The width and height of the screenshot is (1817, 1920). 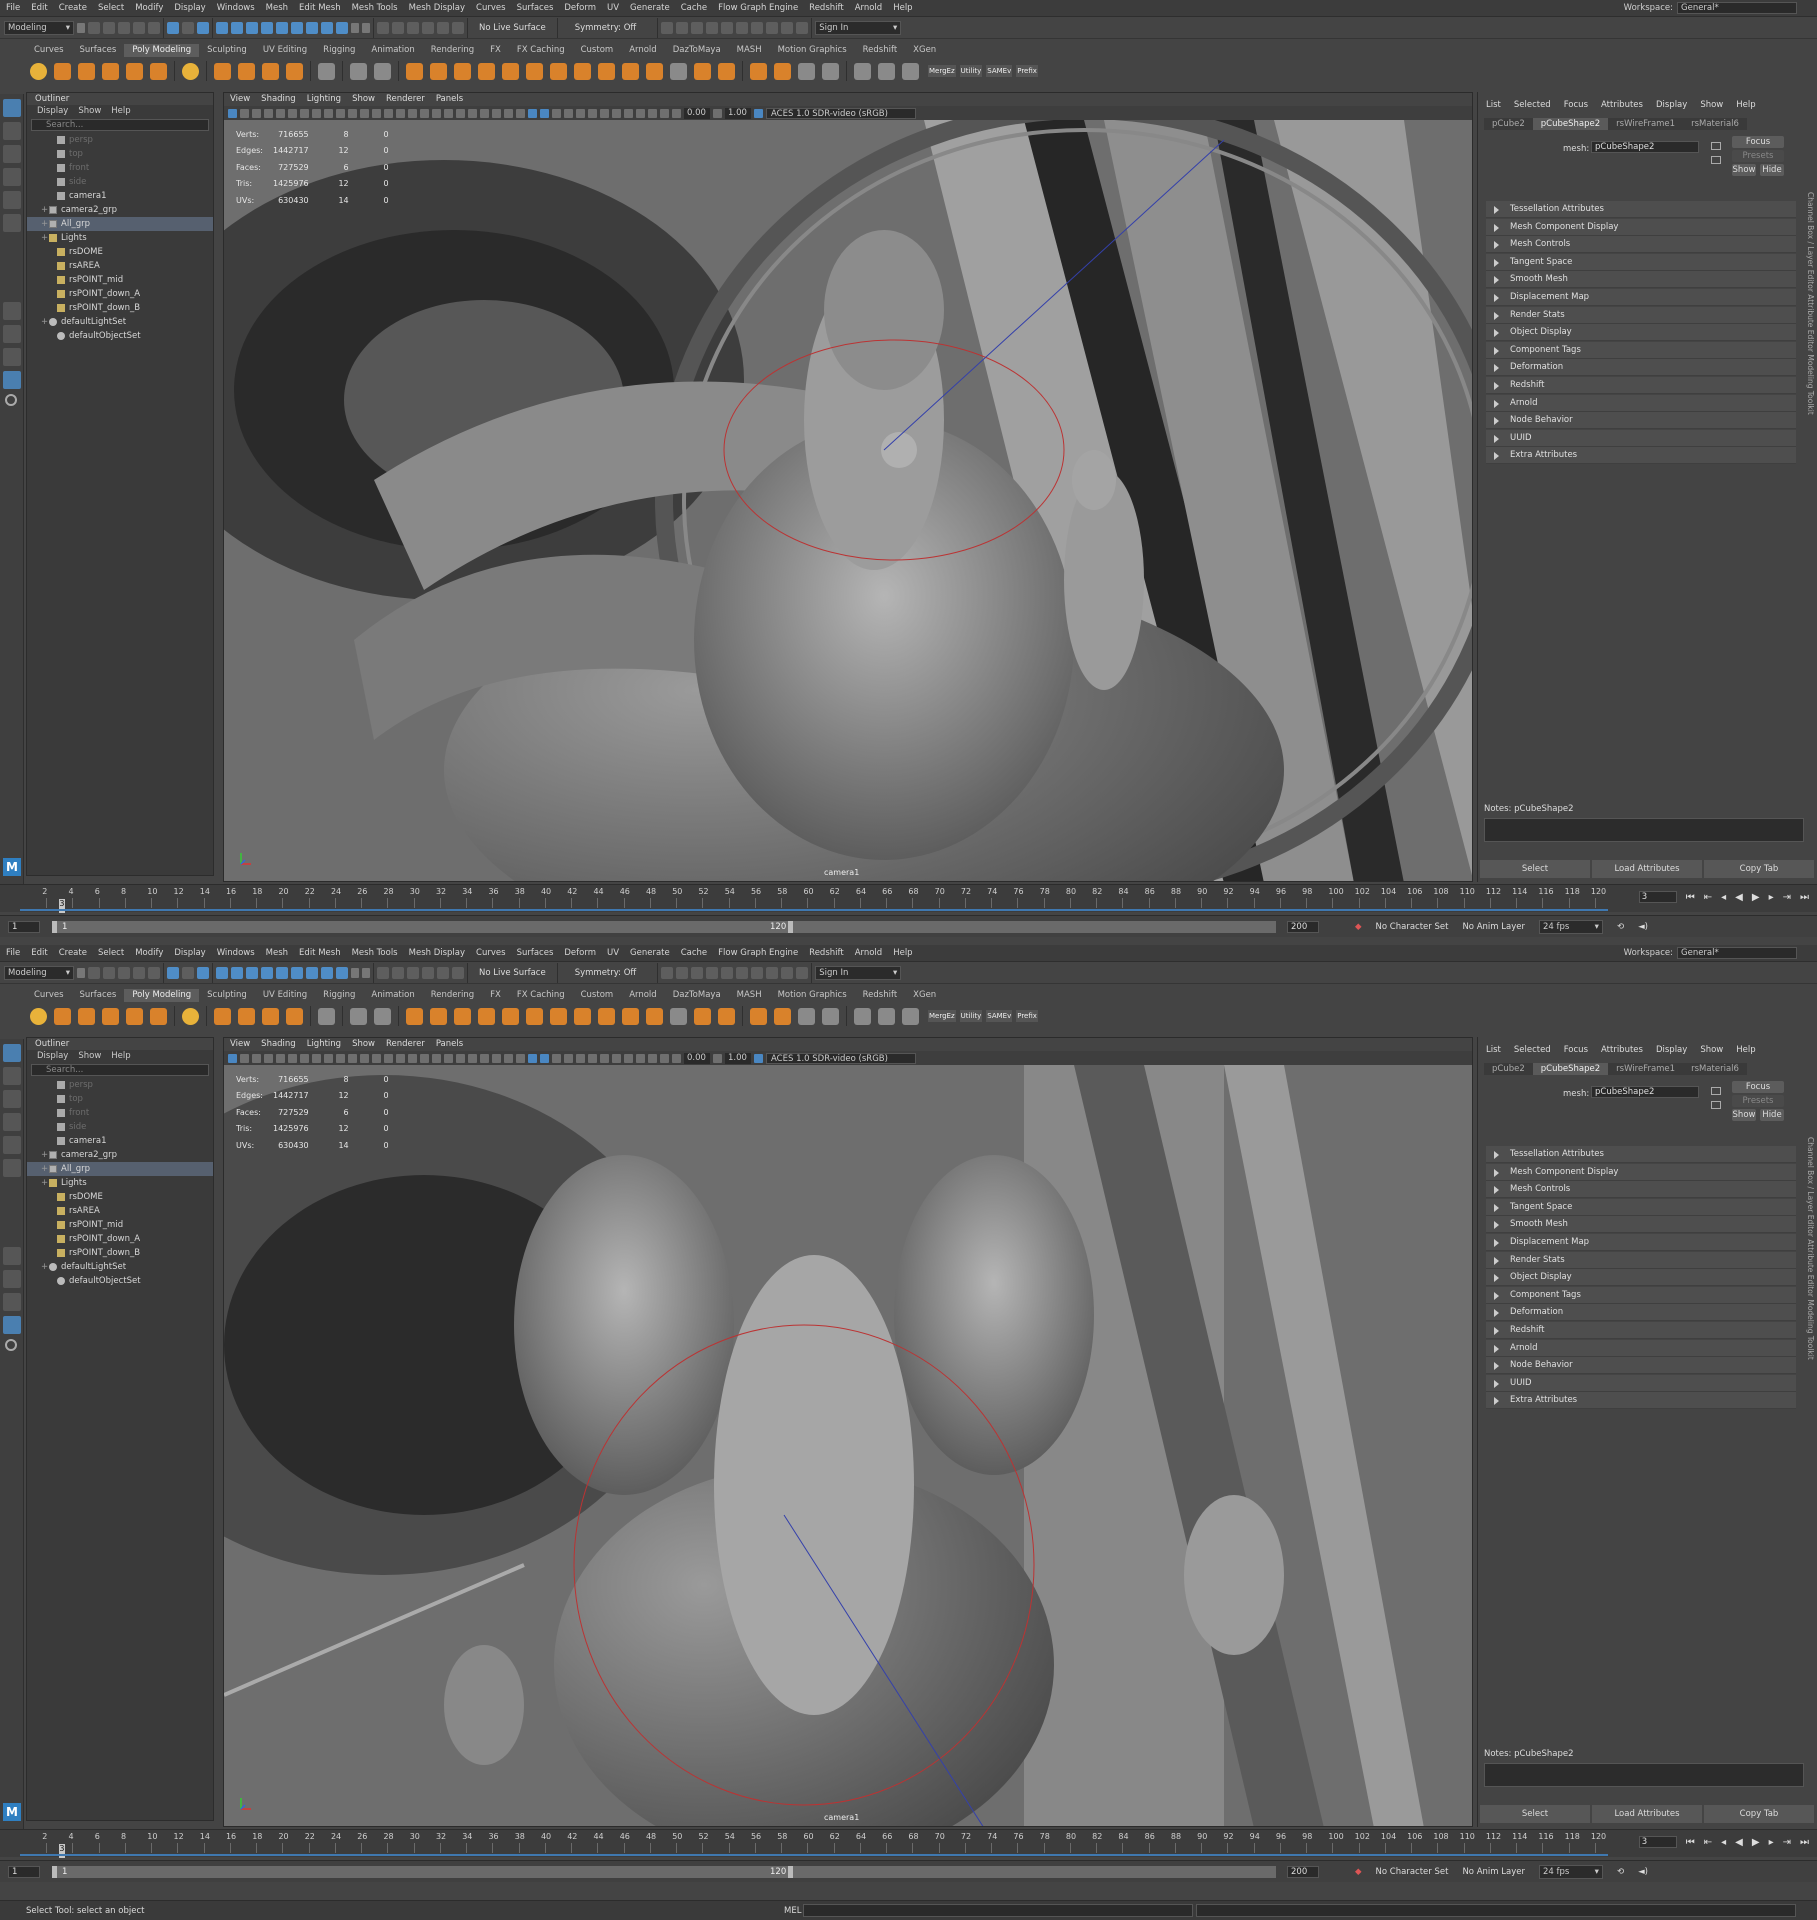 What do you see at coordinates (62, 71) in the screenshot?
I see `cube-icon` at bounding box center [62, 71].